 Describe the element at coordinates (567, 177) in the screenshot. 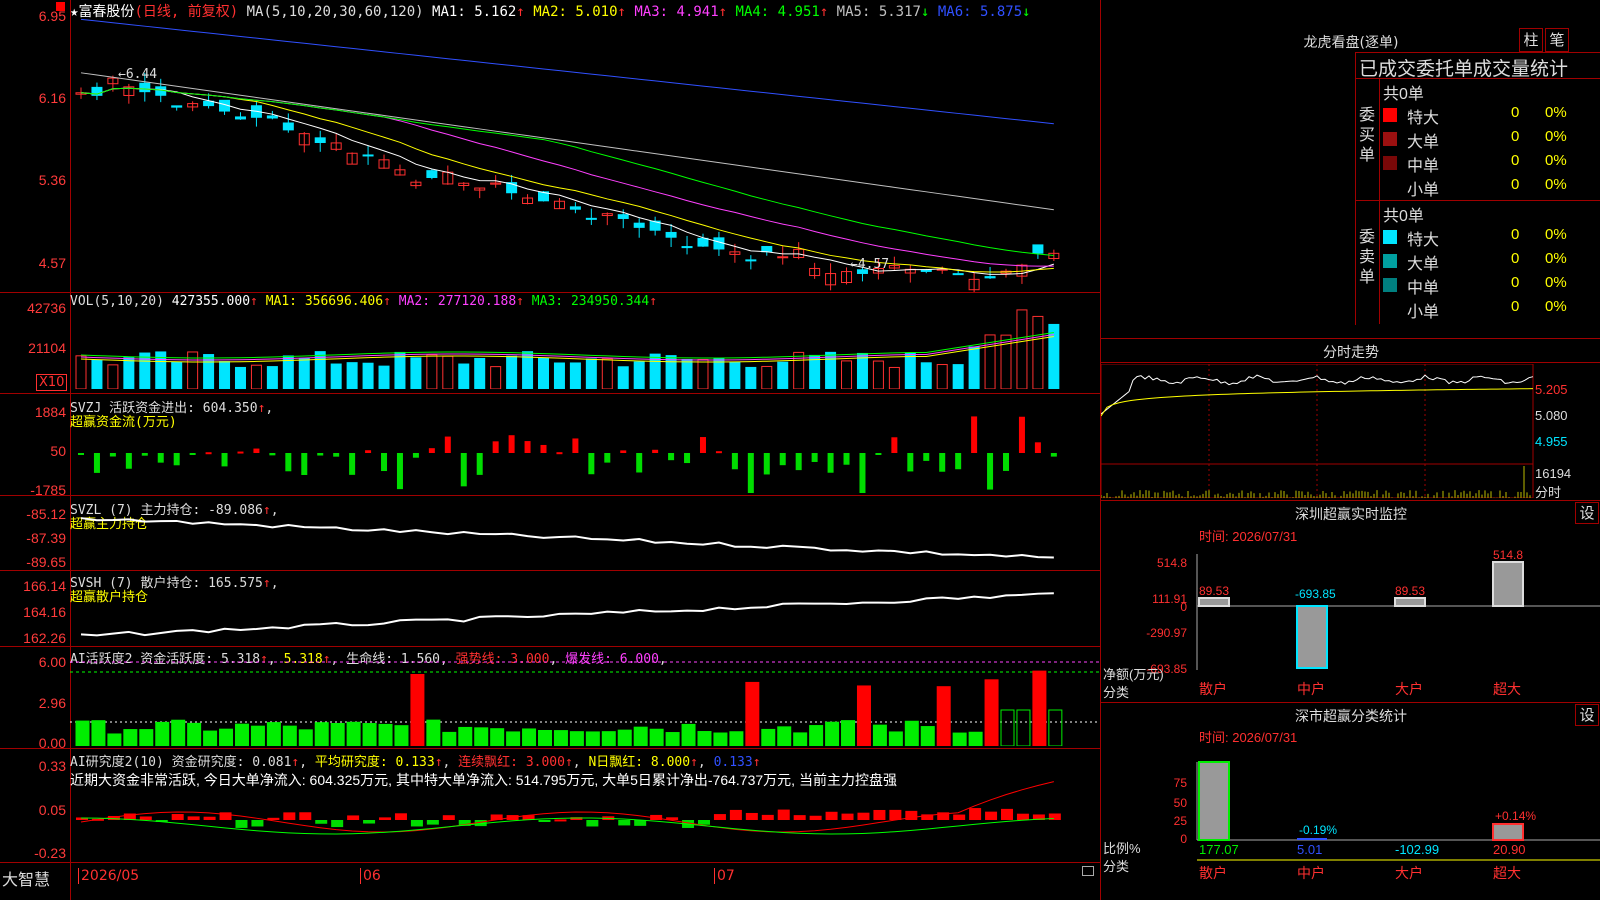

I see `moving-average-line` at that location.